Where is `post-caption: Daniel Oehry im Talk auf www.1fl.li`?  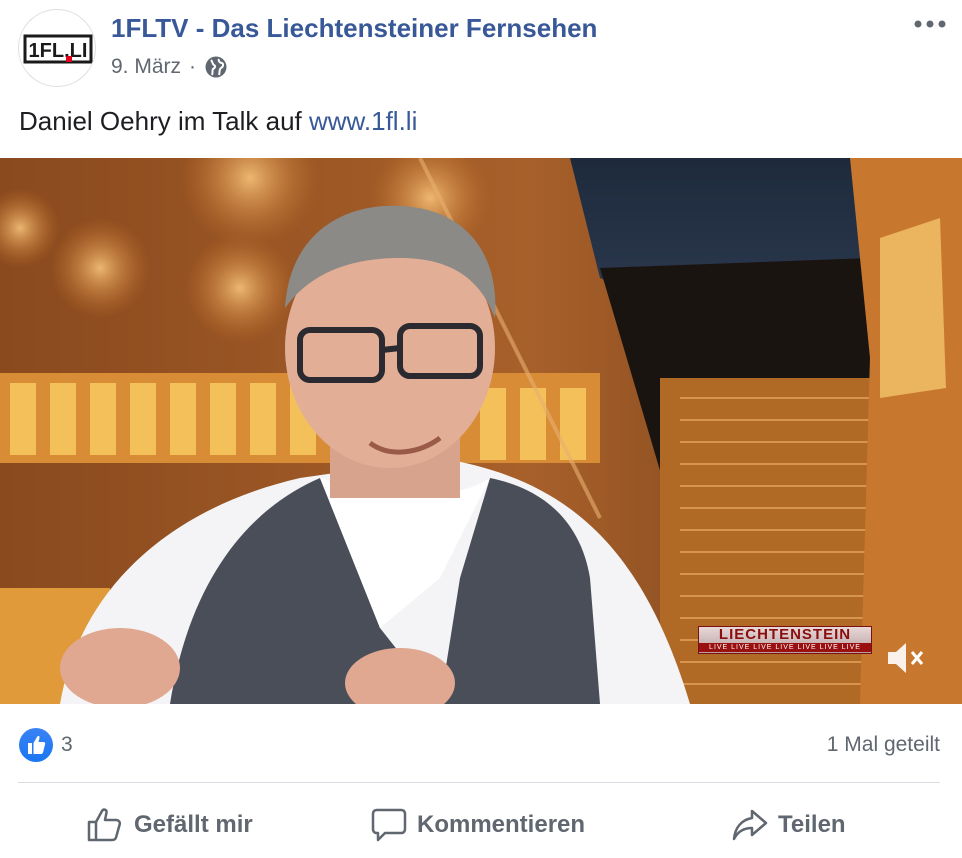 post-caption: Daniel Oehry im Talk auf www.1fl.li is located at coordinates (218, 121).